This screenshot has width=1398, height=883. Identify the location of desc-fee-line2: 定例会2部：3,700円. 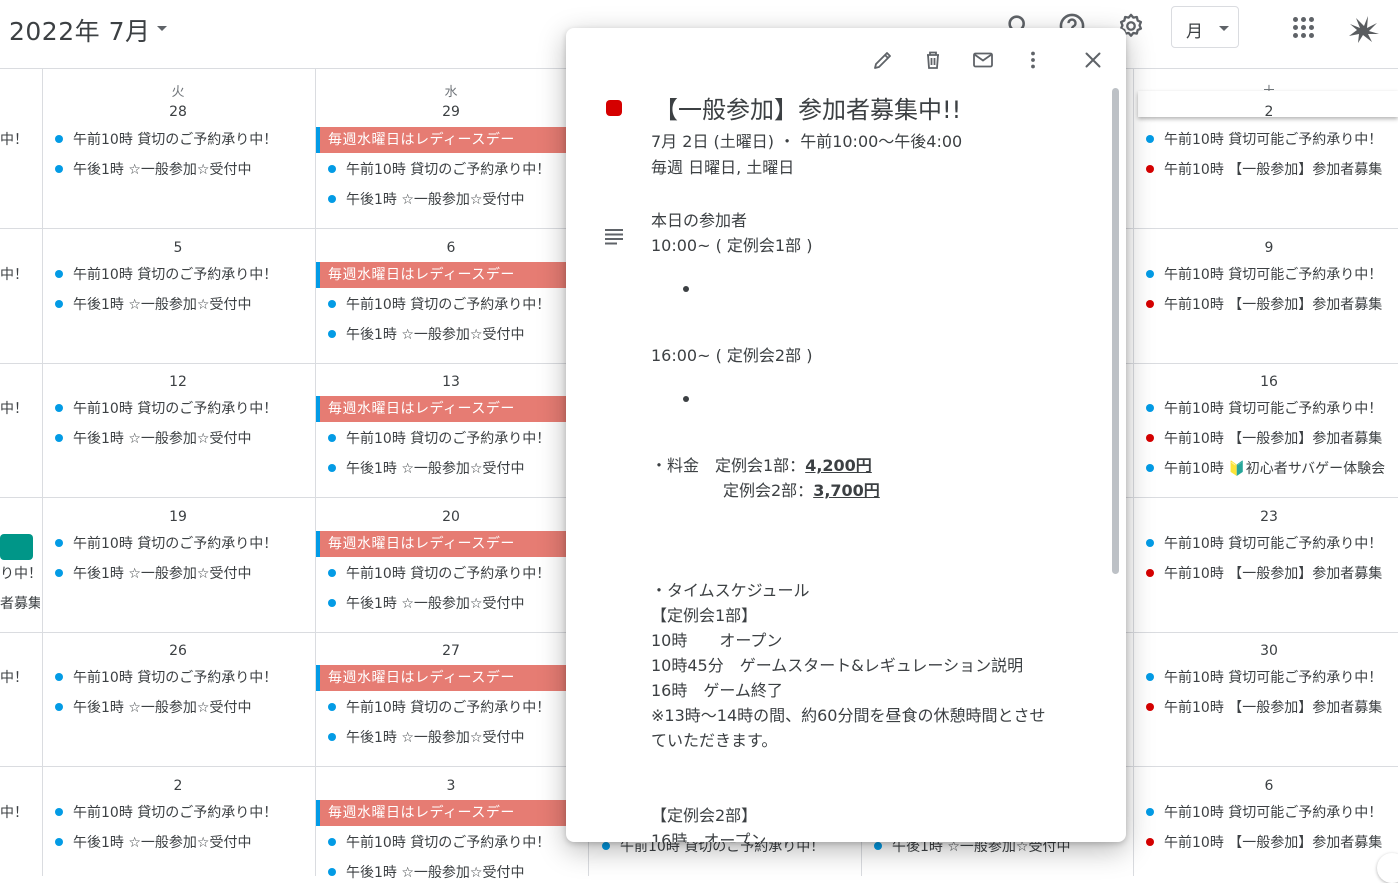
(801, 490).